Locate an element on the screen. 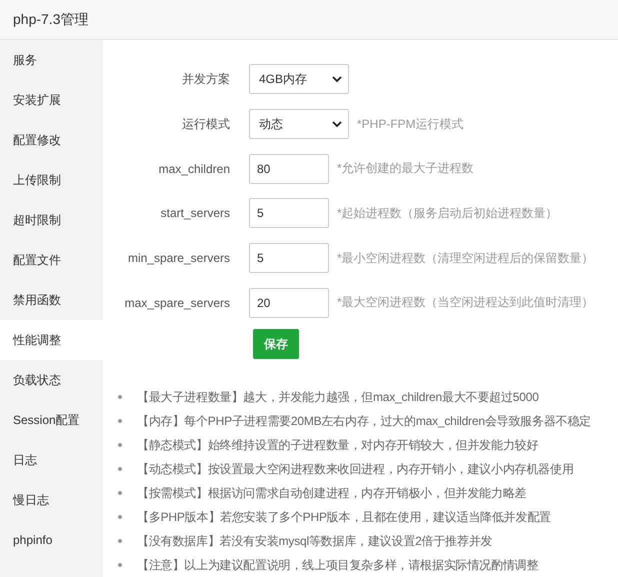 The image size is (618, 577). note-text: 【最大子进程数量】越大，并发能力越强，但max_children最大不要超过5000 is located at coordinates (338, 397).